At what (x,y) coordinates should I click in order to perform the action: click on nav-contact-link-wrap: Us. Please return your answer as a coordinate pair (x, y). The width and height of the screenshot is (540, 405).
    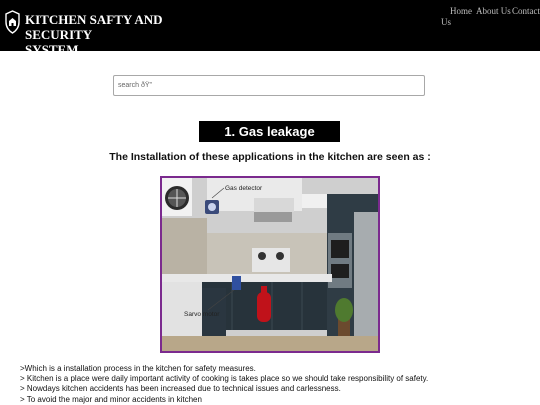
    Looking at the image, I should click on (446, 22).